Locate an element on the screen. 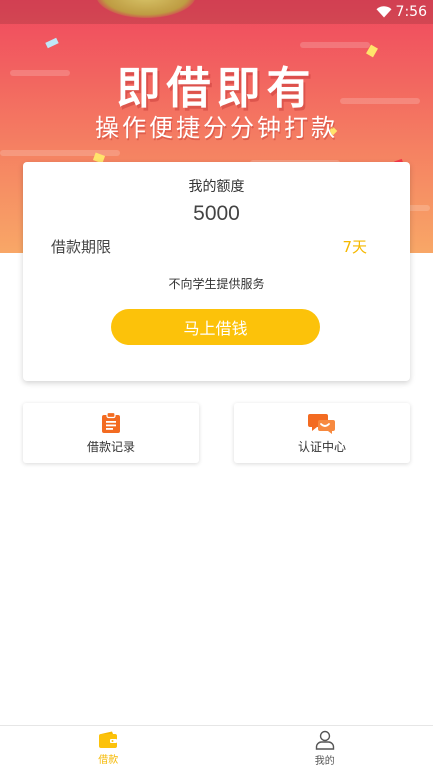 This screenshot has width=433, height=771. bottom-tab-bar: 借款 我的 is located at coordinates (216, 748).